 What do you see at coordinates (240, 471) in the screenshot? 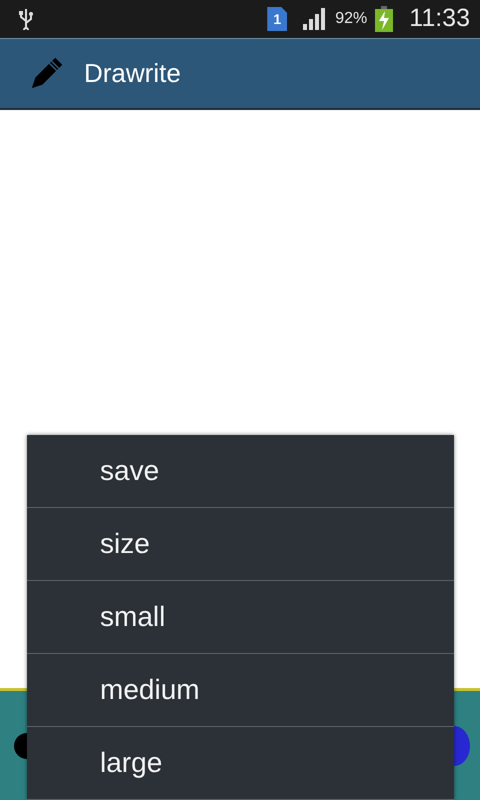
I see `menu-item: save` at bounding box center [240, 471].